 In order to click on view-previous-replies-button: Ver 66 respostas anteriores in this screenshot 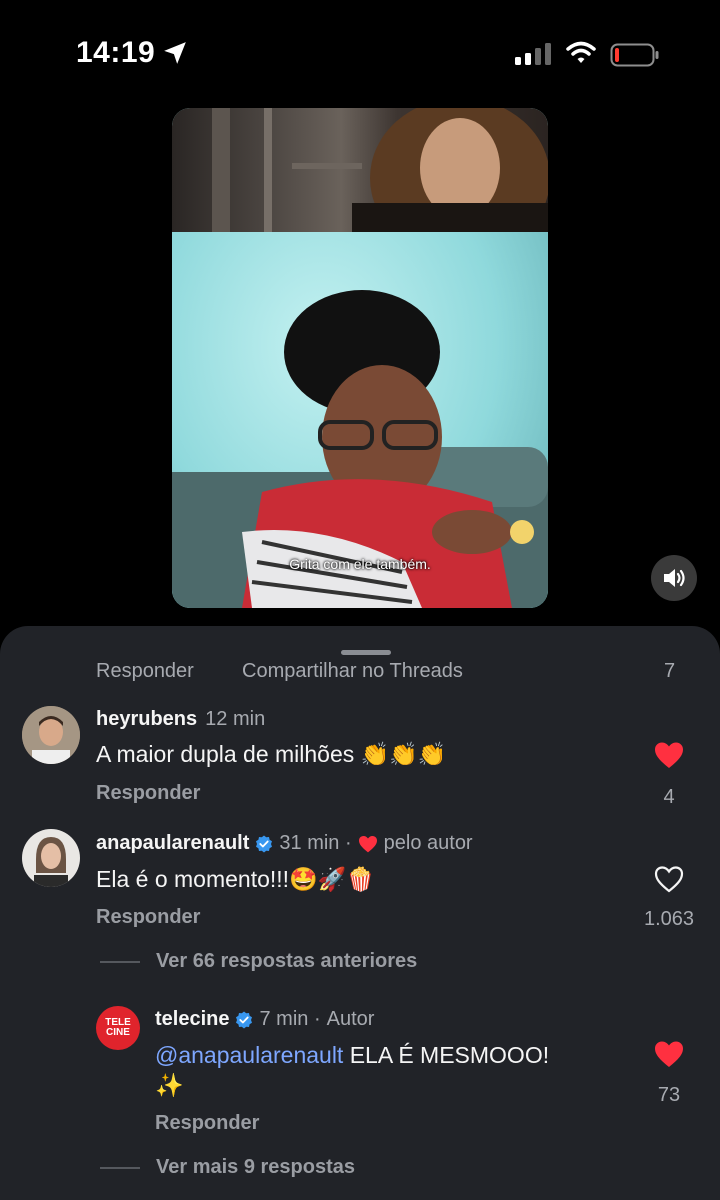, I will do `click(258, 961)`.